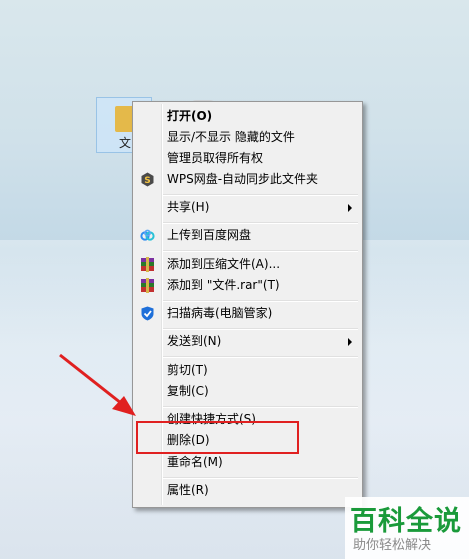 The width and height of the screenshot is (469, 559). Describe the element at coordinates (406, 521) in the screenshot. I see `watermark-title: 百科全说` at that location.